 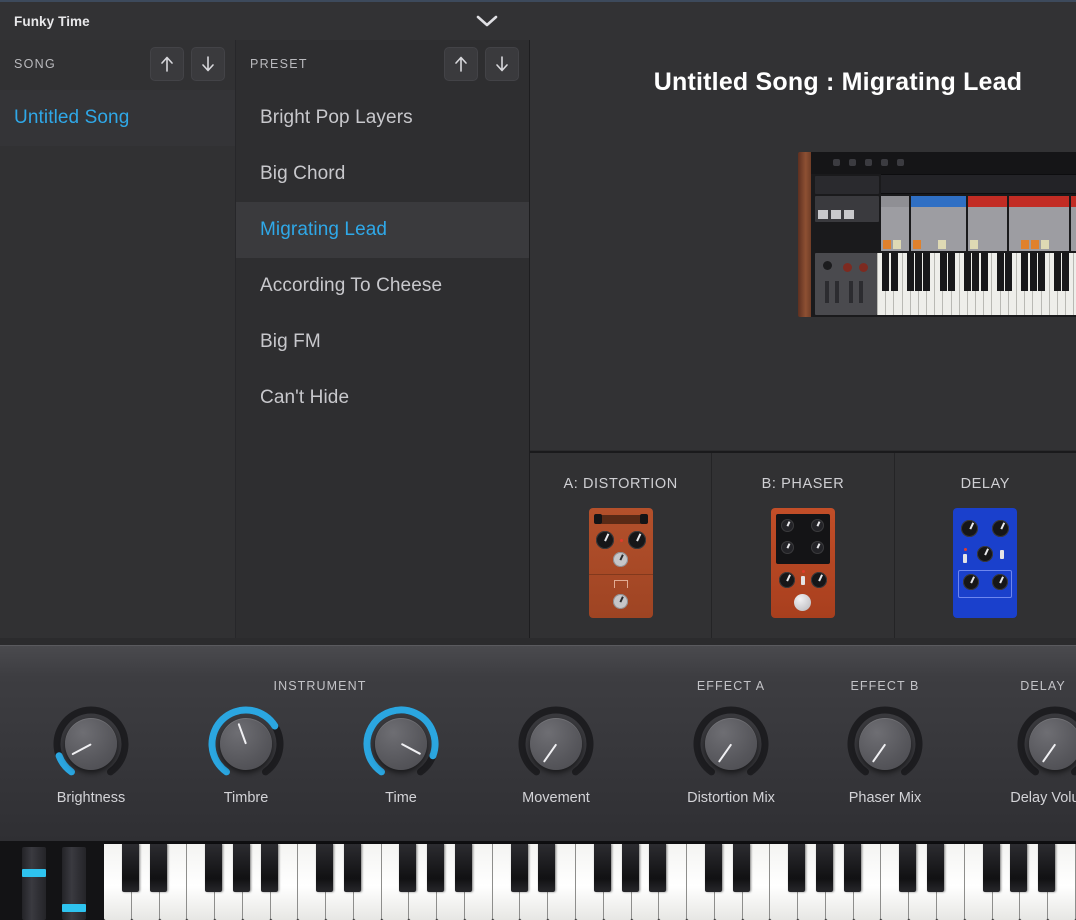 I want to click on synth-top-buttons, so click(x=868, y=162).